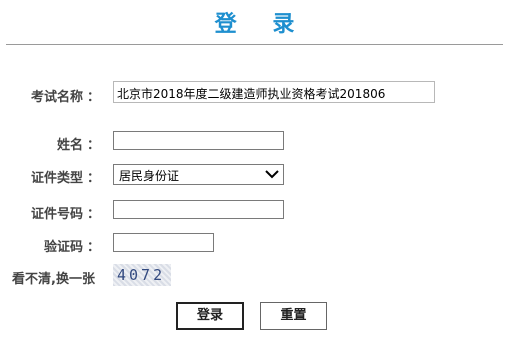  What do you see at coordinates (198, 140) in the screenshot?
I see `name-field` at bounding box center [198, 140].